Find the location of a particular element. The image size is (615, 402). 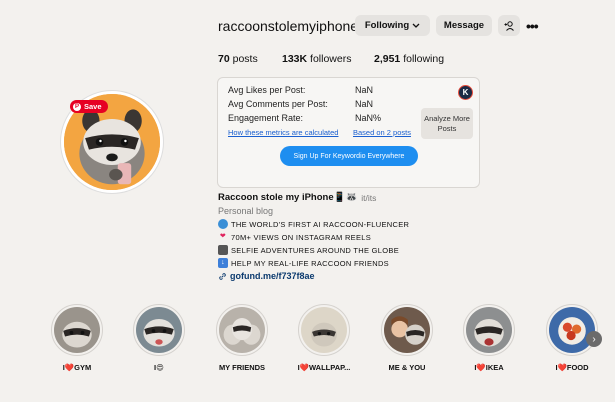

bio-line-text: HELP MY REAL-LIFE RACCOON FRIENDS is located at coordinates (310, 263).